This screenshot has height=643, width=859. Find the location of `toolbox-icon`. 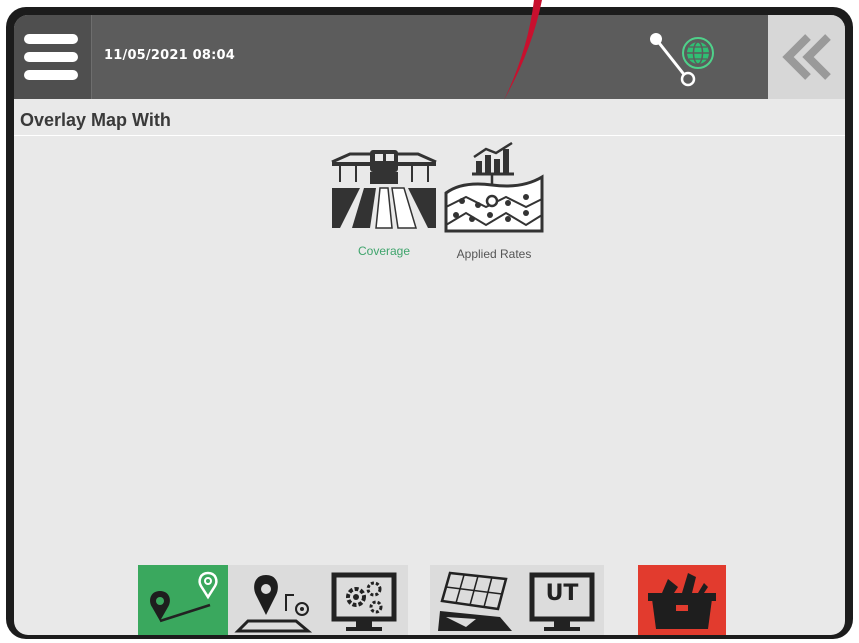

toolbox-icon is located at coordinates (682, 601).